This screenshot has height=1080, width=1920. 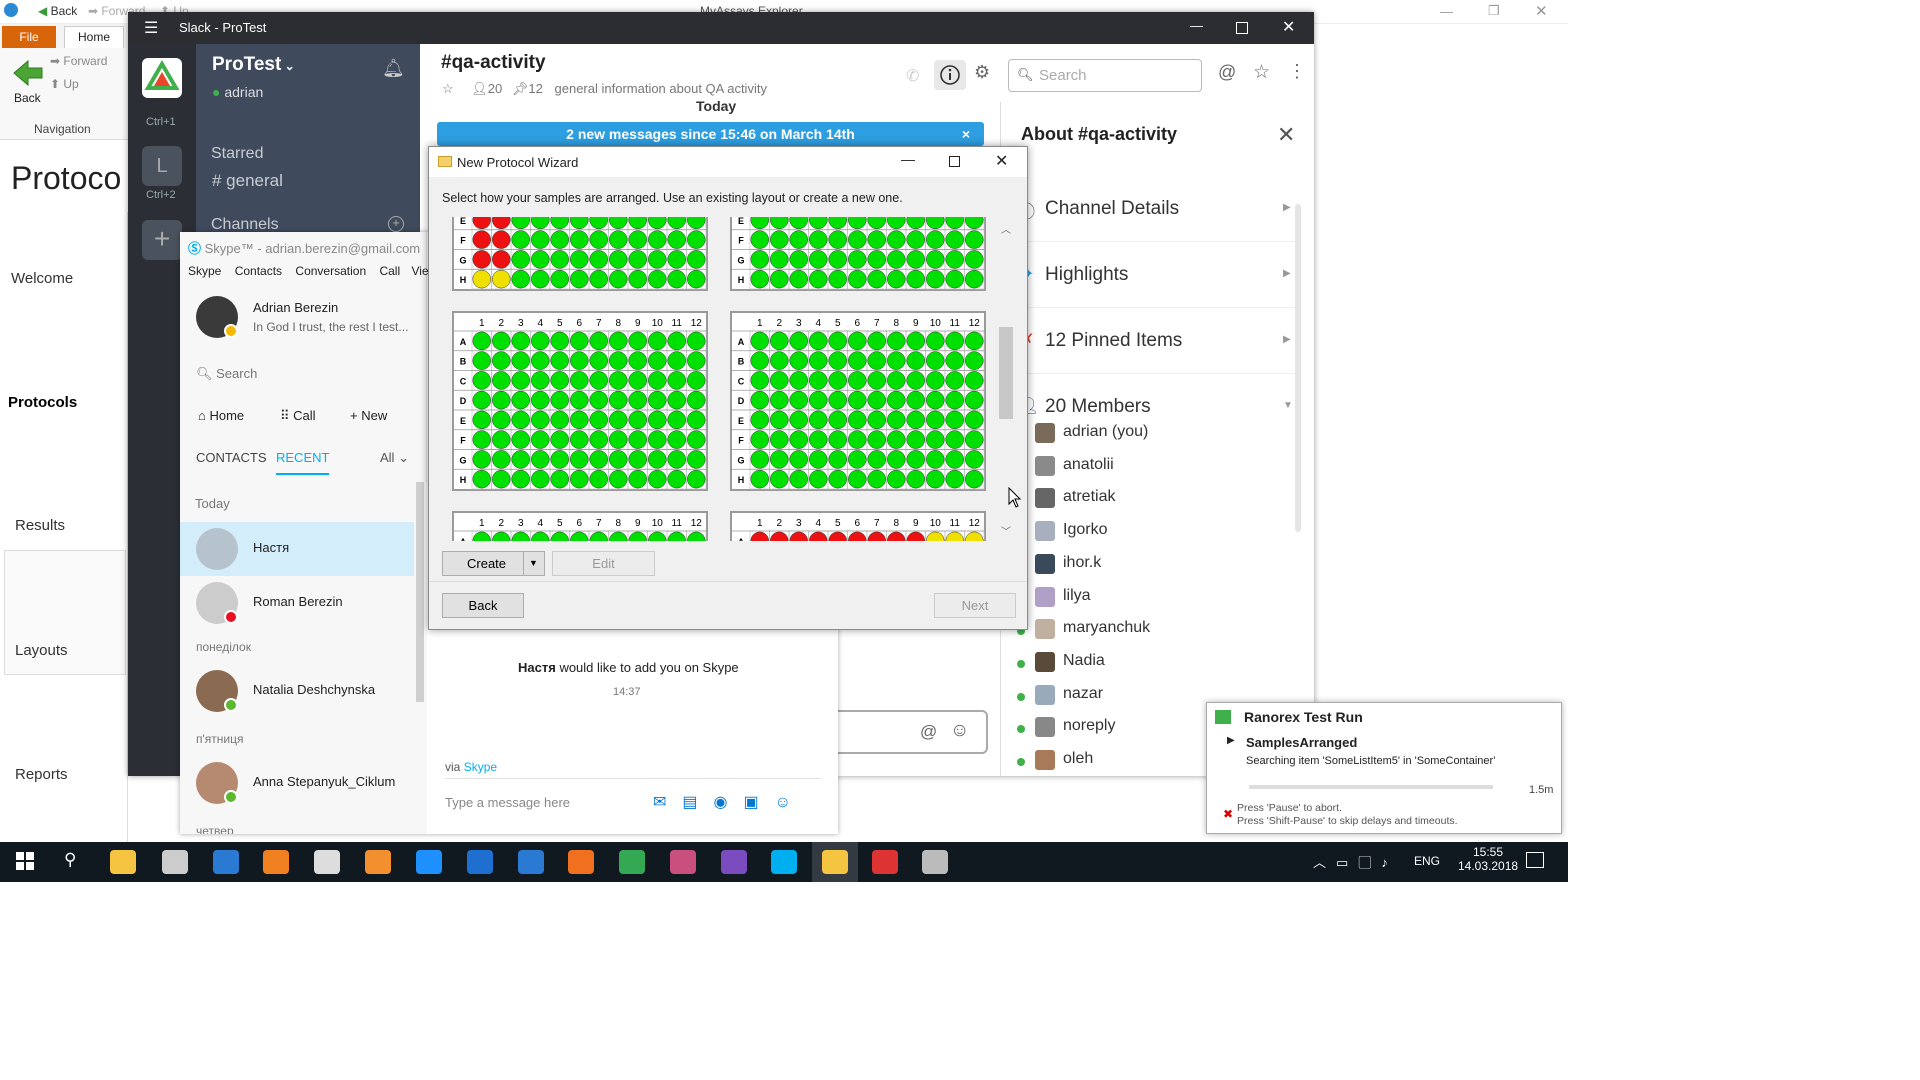 I want to click on skype-app-icon, so click(x=226, y=862).